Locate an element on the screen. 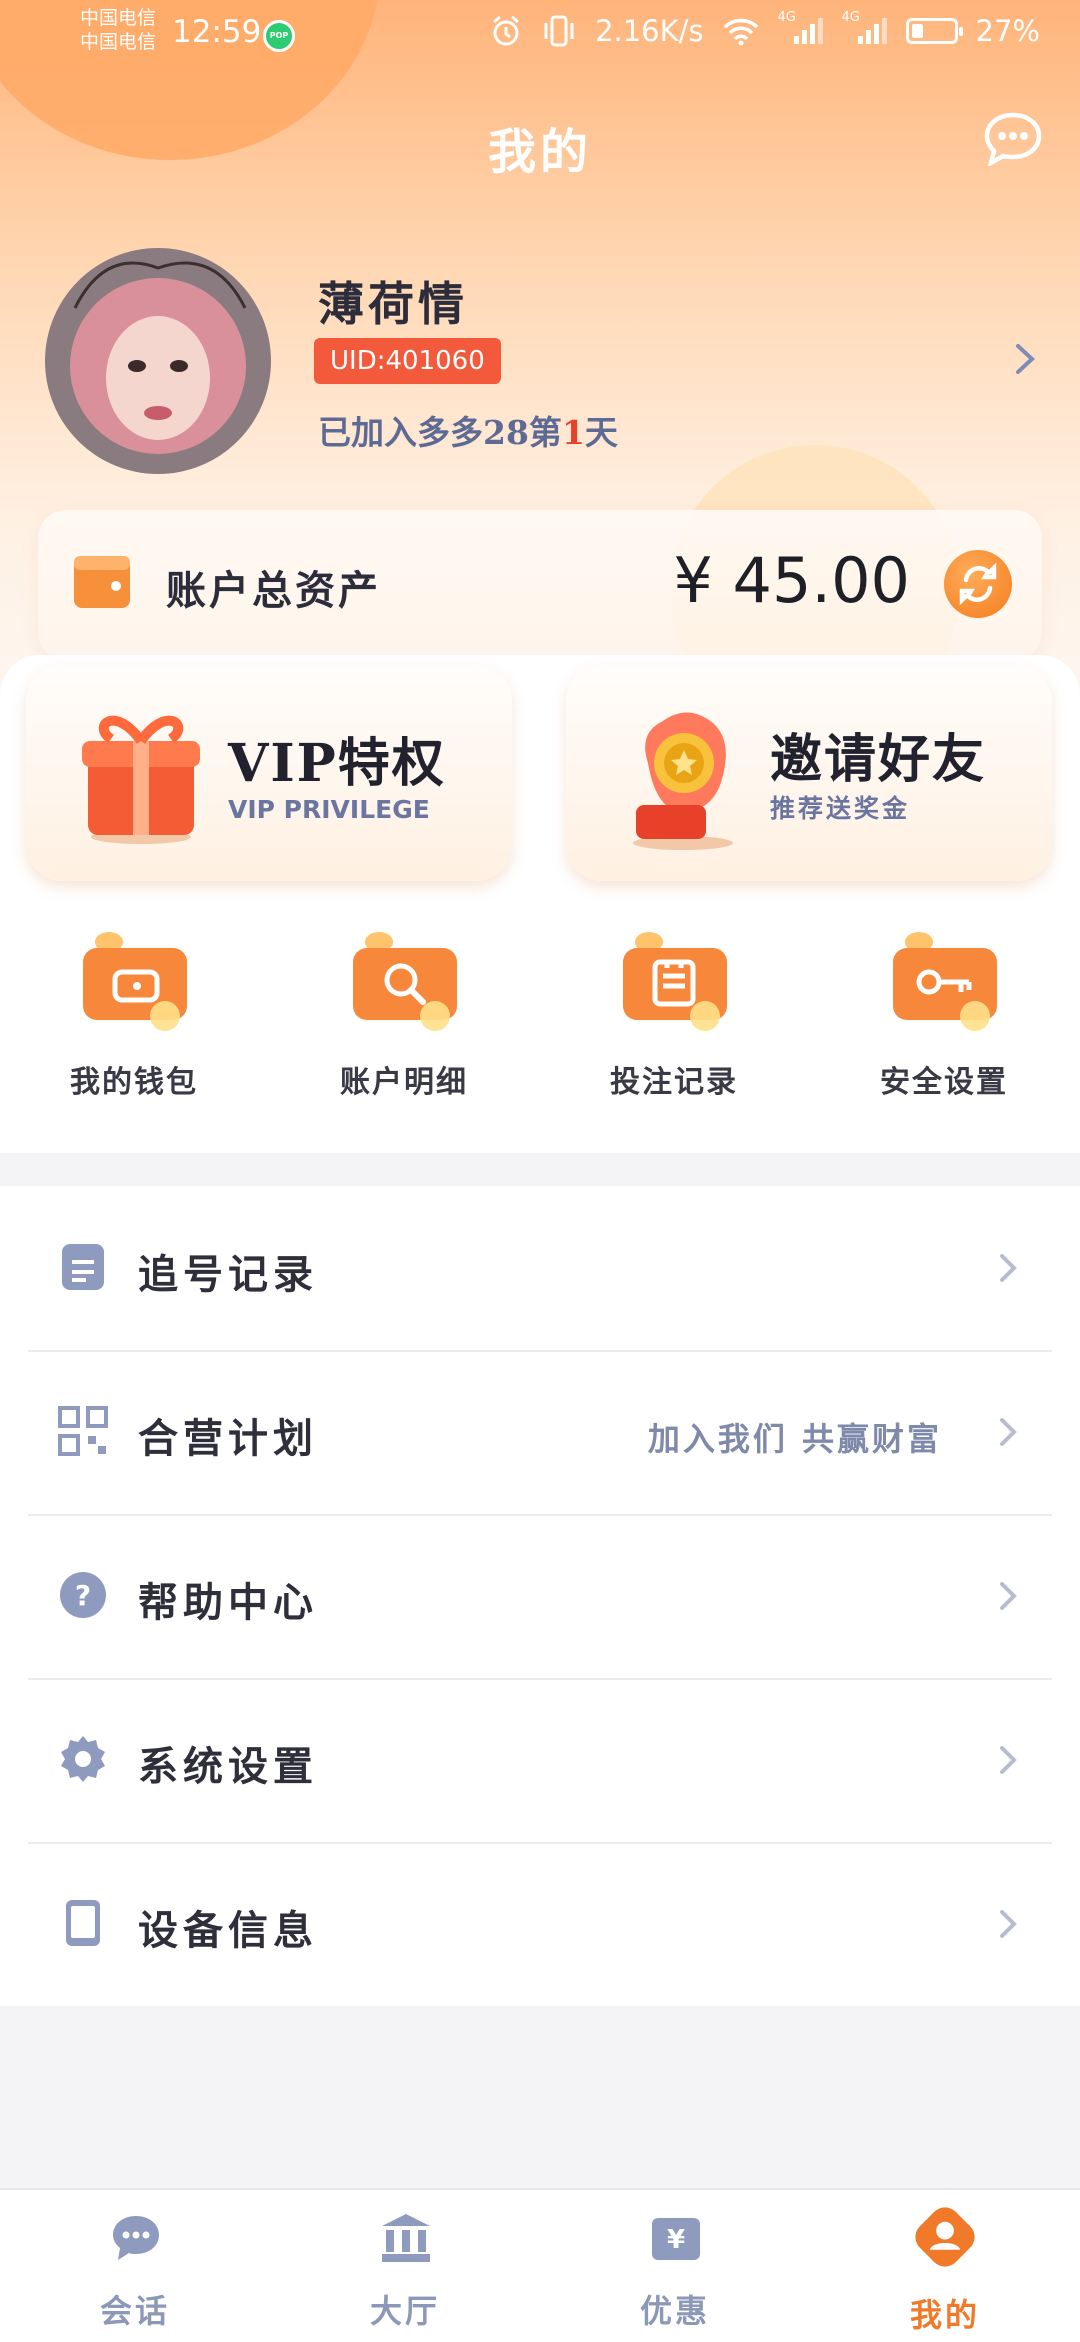 The height and width of the screenshot is (2342, 1080). message-icon is located at coordinates (1013, 139).